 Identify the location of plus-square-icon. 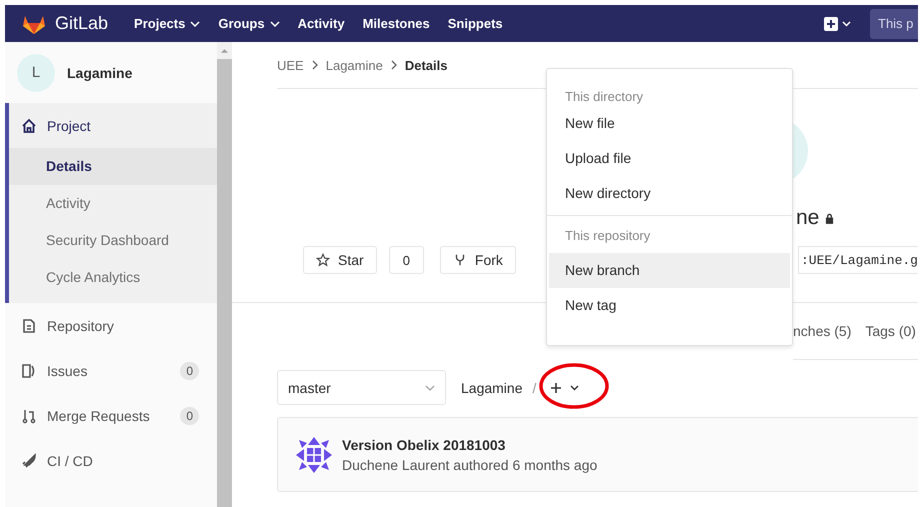
(838, 23).